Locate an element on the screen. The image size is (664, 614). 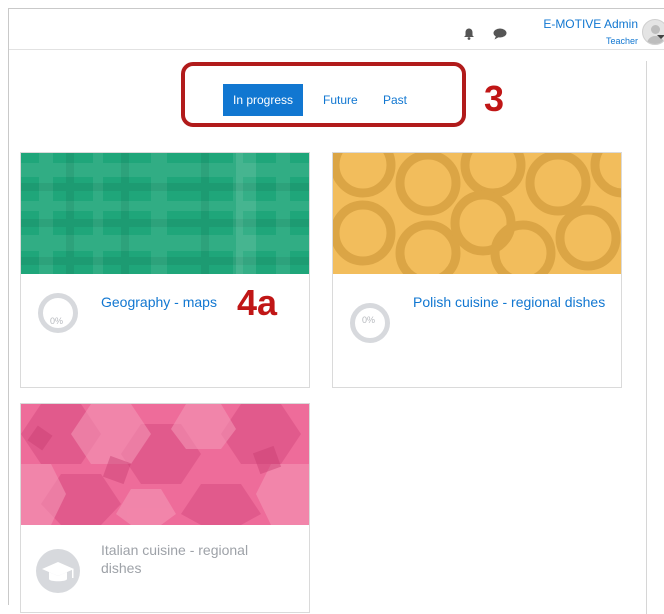
hexagon-pattern-image is located at coordinates (165, 464).